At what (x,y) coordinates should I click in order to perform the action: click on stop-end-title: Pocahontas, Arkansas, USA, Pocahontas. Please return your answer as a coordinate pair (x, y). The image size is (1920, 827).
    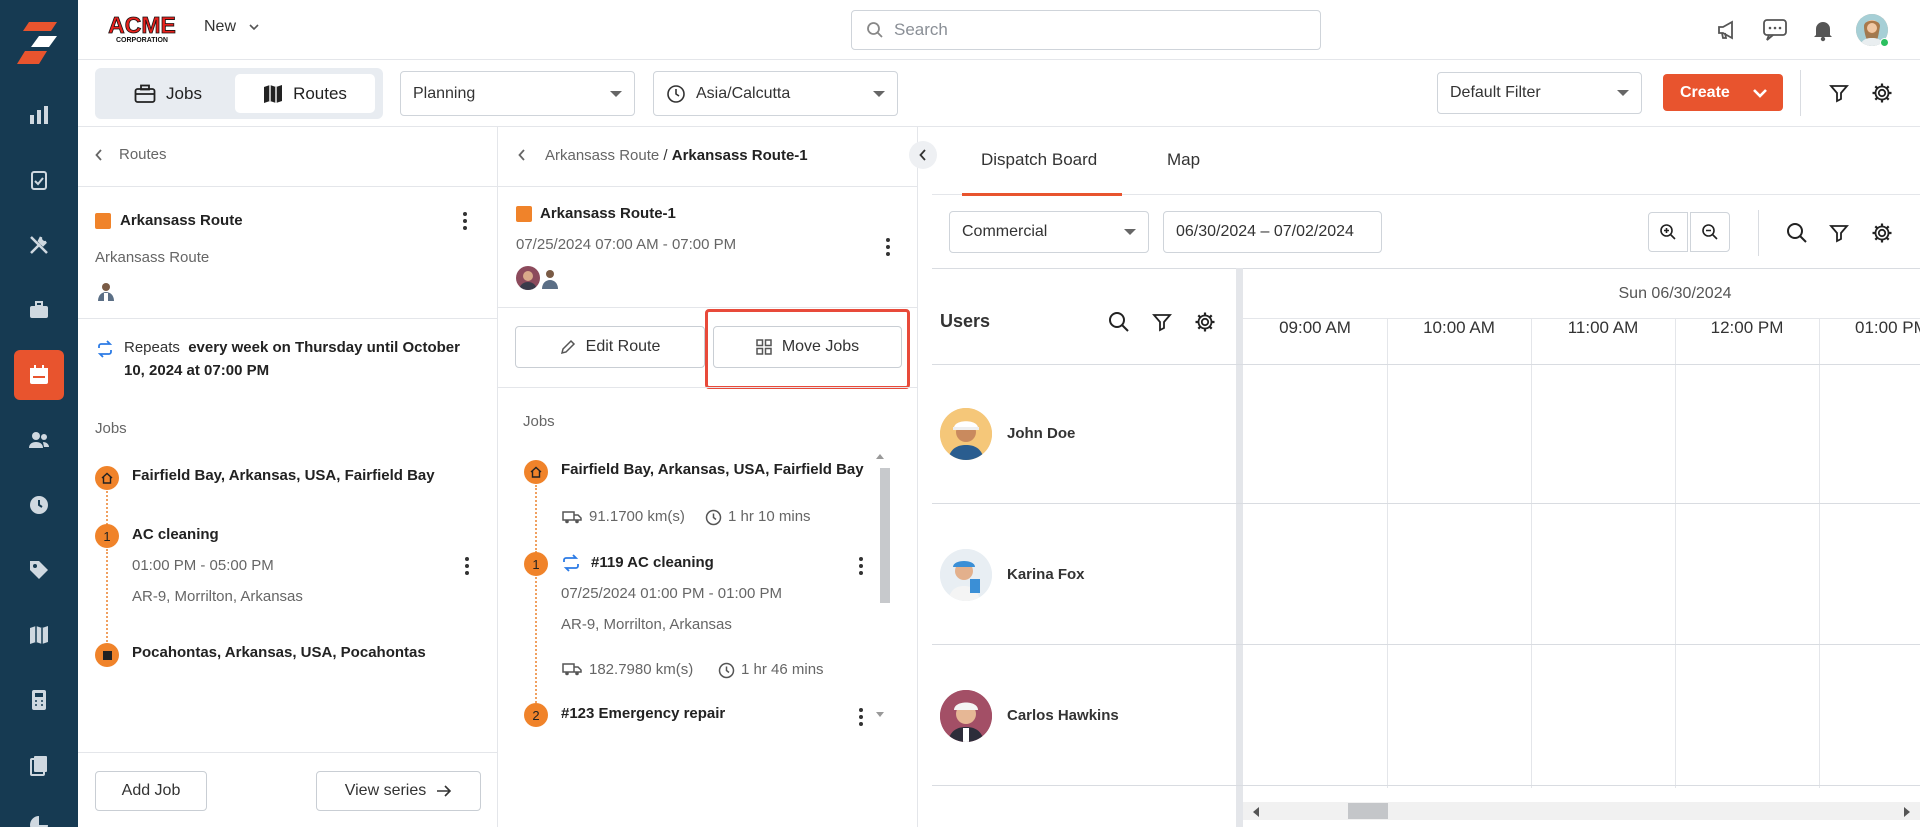
    Looking at the image, I should click on (279, 652).